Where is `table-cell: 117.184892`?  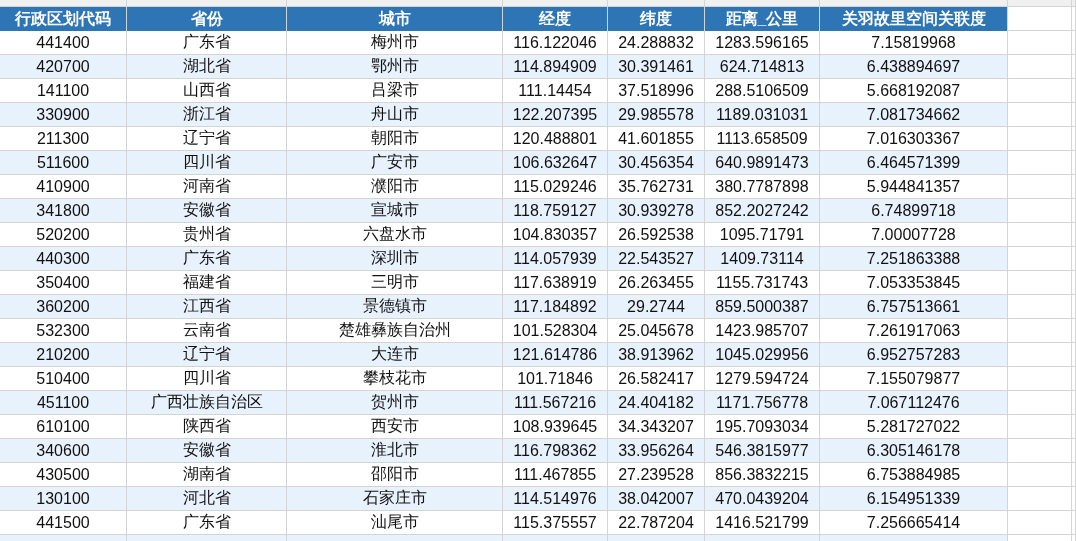
table-cell: 117.184892 is located at coordinates (555, 307).